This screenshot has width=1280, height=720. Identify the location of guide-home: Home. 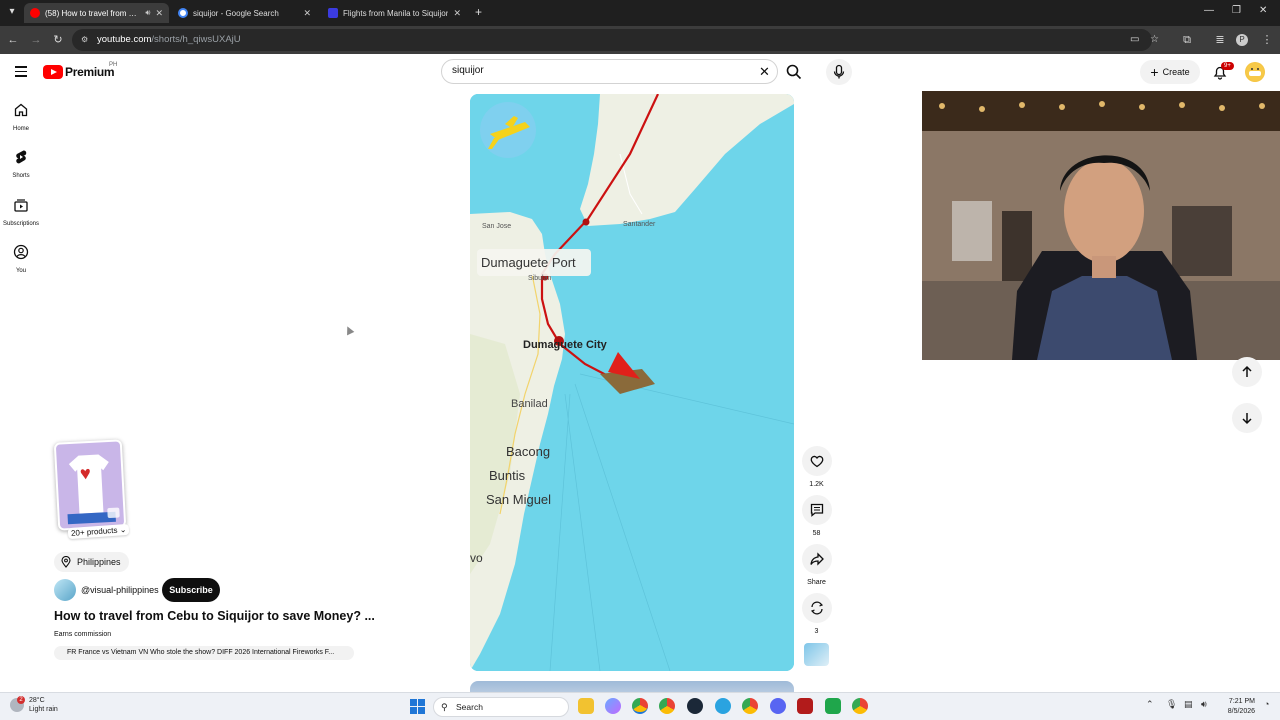
(21, 117).